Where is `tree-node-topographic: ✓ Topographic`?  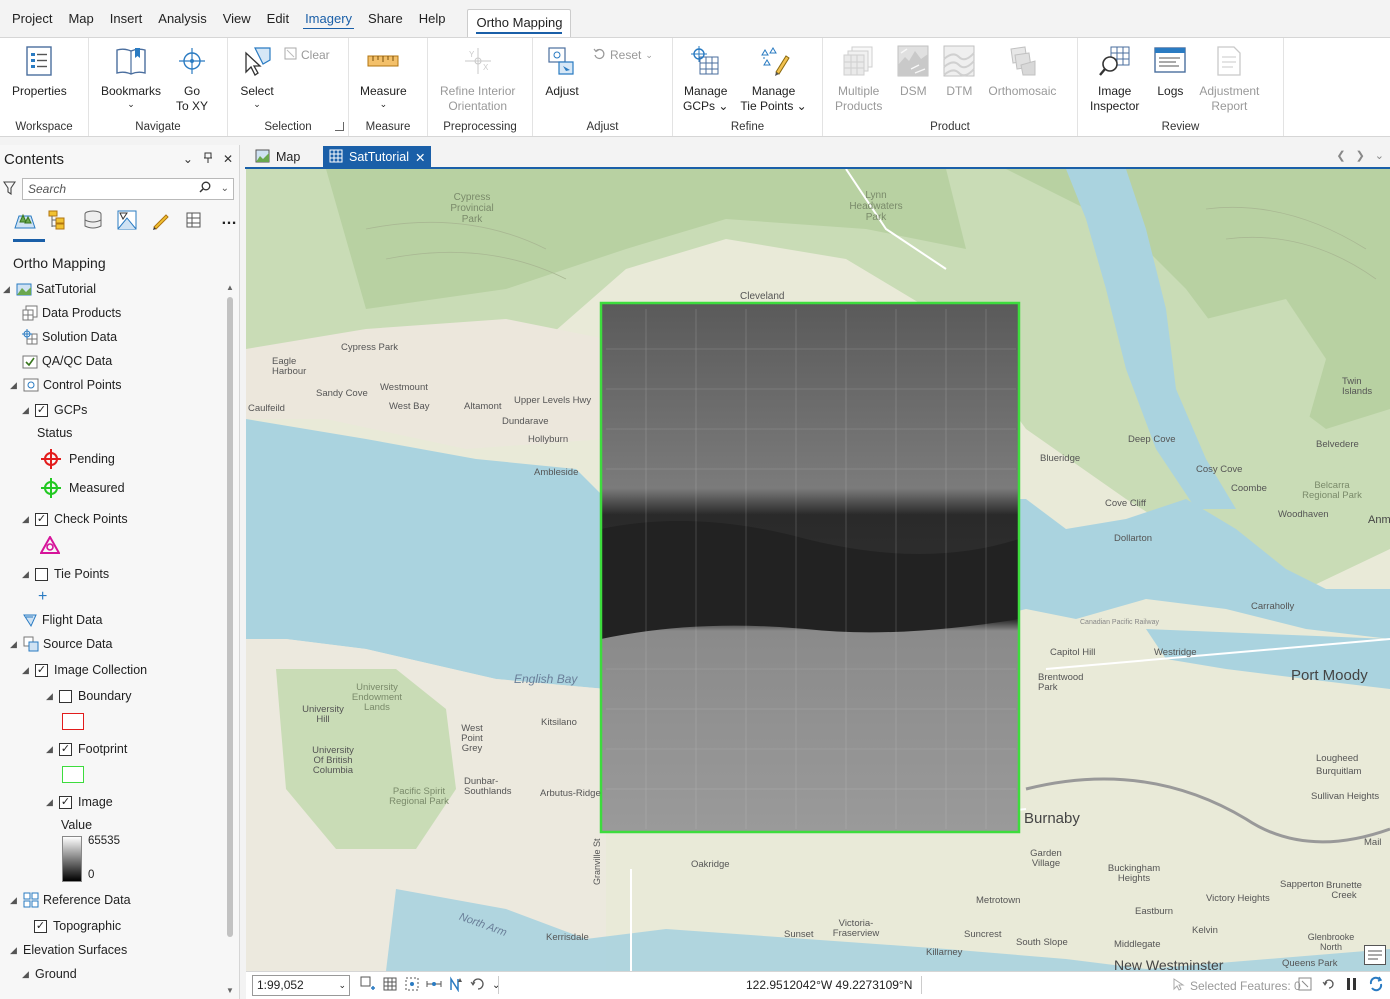 tree-node-topographic: ✓ Topographic is located at coordinates (77, 926).